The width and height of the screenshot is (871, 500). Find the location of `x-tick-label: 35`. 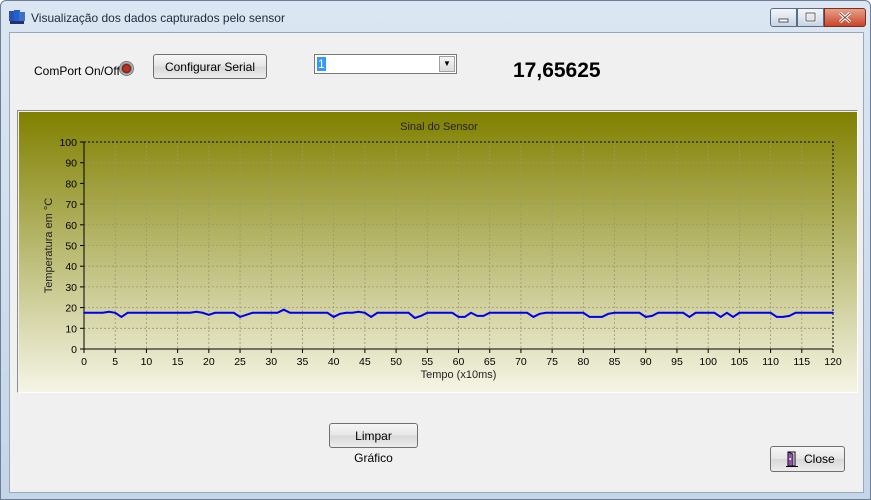

x-tick-label: 35 is located at coordinates (303, 362).